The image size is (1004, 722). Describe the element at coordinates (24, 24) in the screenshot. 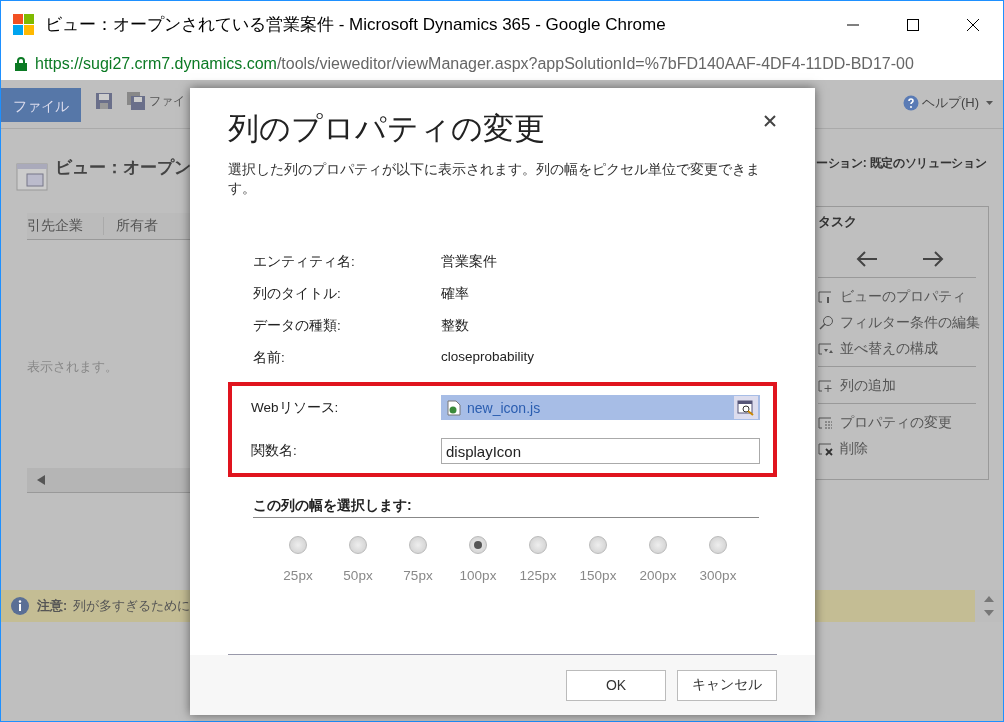

I see `logo-icon` at that location.